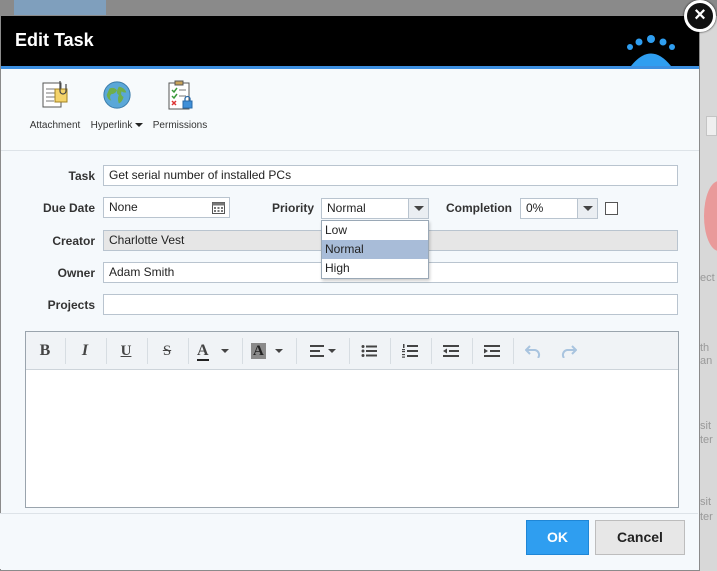  I want to click on highlight-icon: A, so click(258, 351).